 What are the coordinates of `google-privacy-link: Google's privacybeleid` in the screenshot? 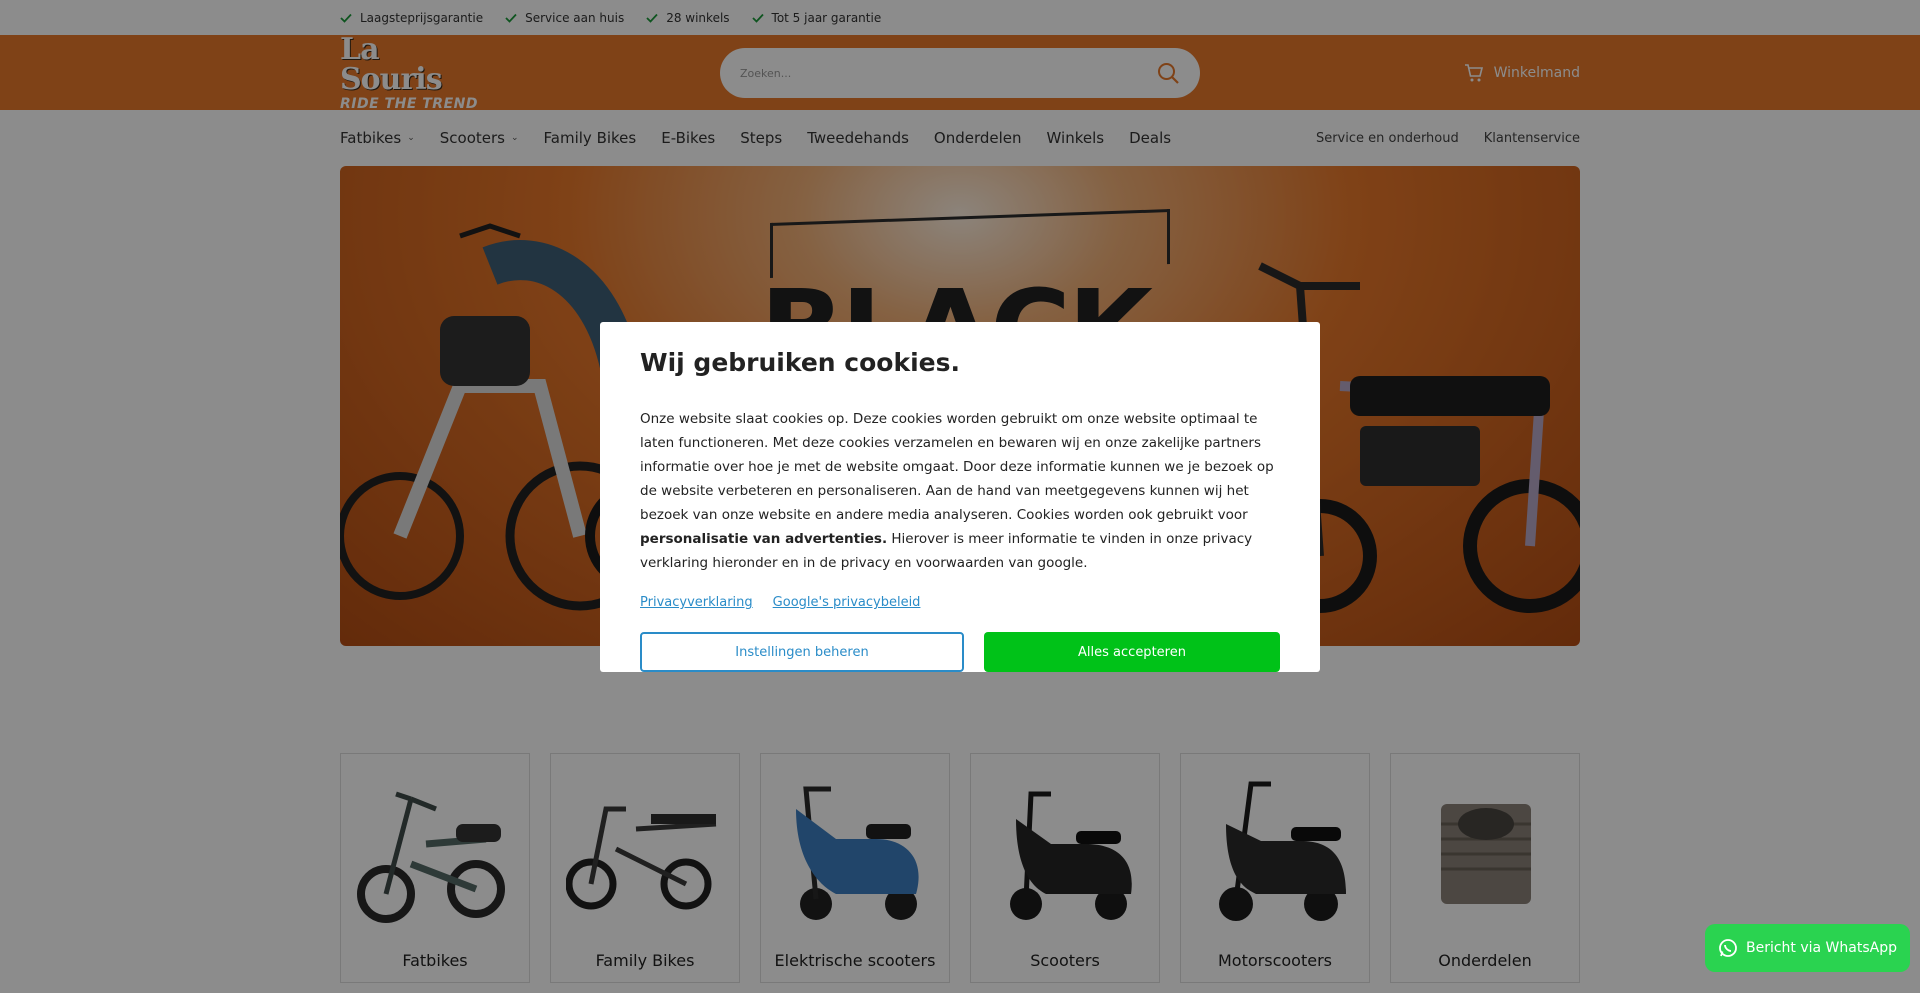 It's located at (847, 602).